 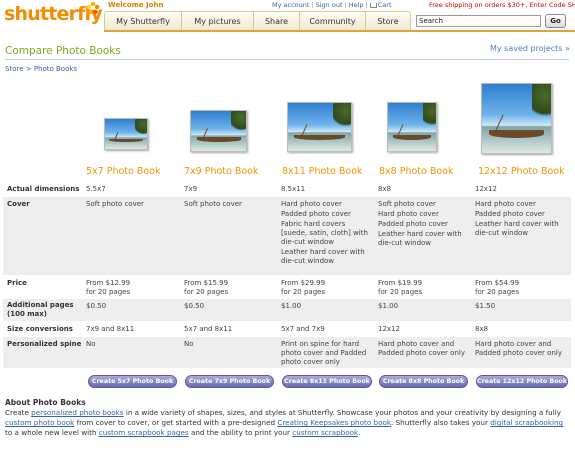 I want to click on cell-dimensions: 5.5x7, so click(x=96, y=189).